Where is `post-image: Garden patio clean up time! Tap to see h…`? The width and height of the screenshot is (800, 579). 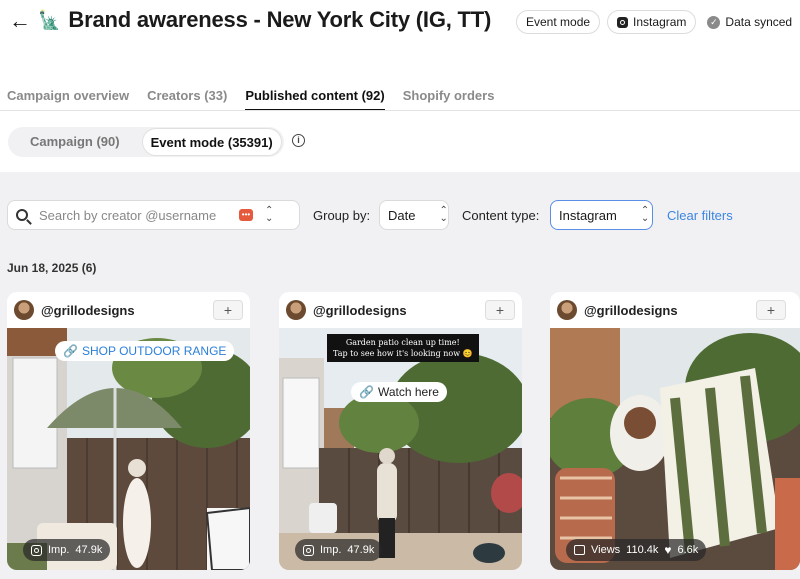 post-image: Garden patio clean up time! Tap to see h… is located at coordinates (400, 449).